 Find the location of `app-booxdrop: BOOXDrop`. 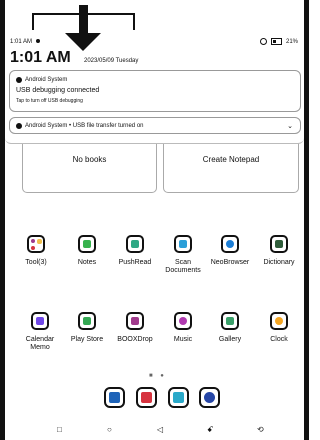

app-booxdrop: BOOXDrop is located at coordinates (135, 328).